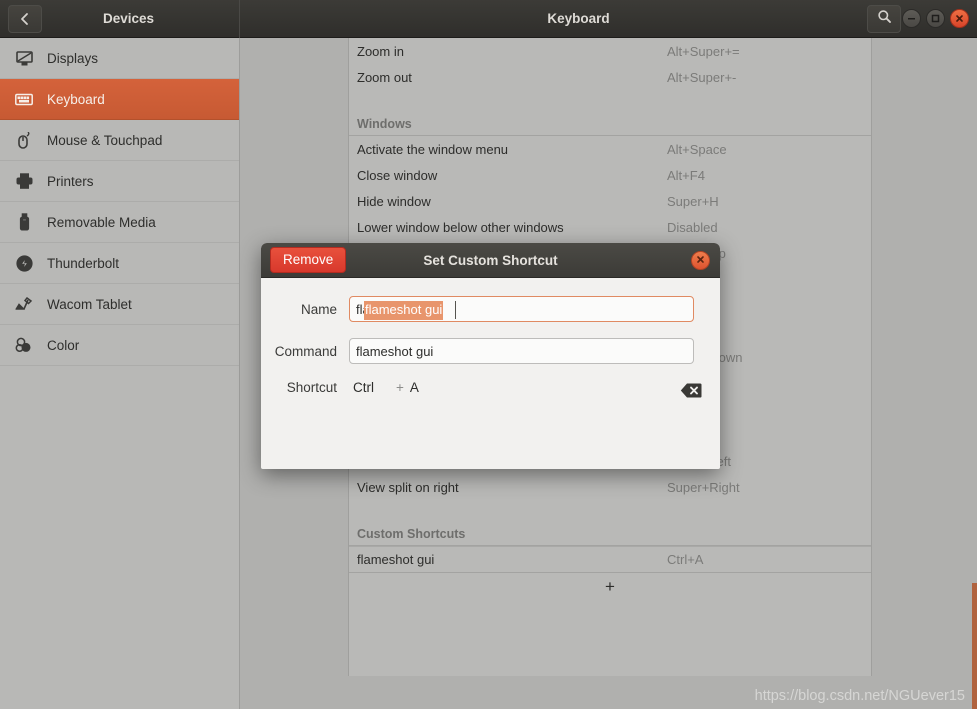  I want to click on title-bar: Devices Keyboard, so click(488, 19).